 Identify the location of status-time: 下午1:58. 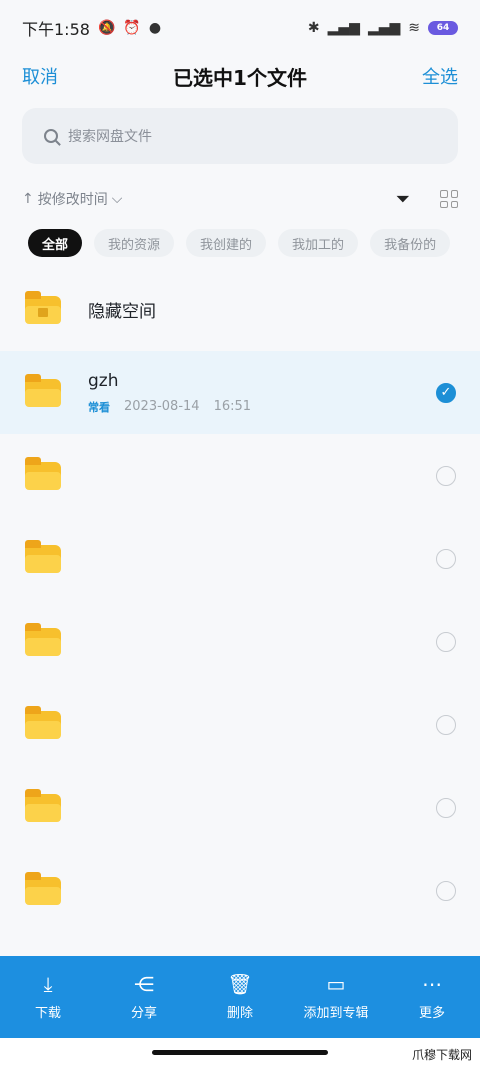
(56, 29).